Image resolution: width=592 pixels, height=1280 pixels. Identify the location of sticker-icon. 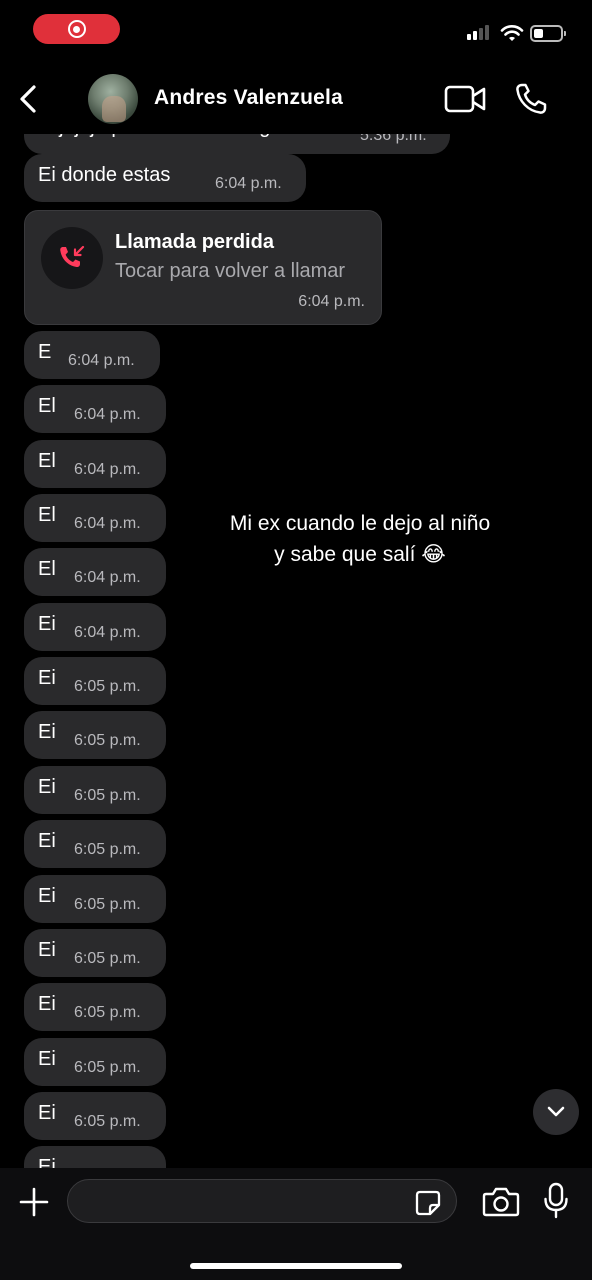
(428, 1203).